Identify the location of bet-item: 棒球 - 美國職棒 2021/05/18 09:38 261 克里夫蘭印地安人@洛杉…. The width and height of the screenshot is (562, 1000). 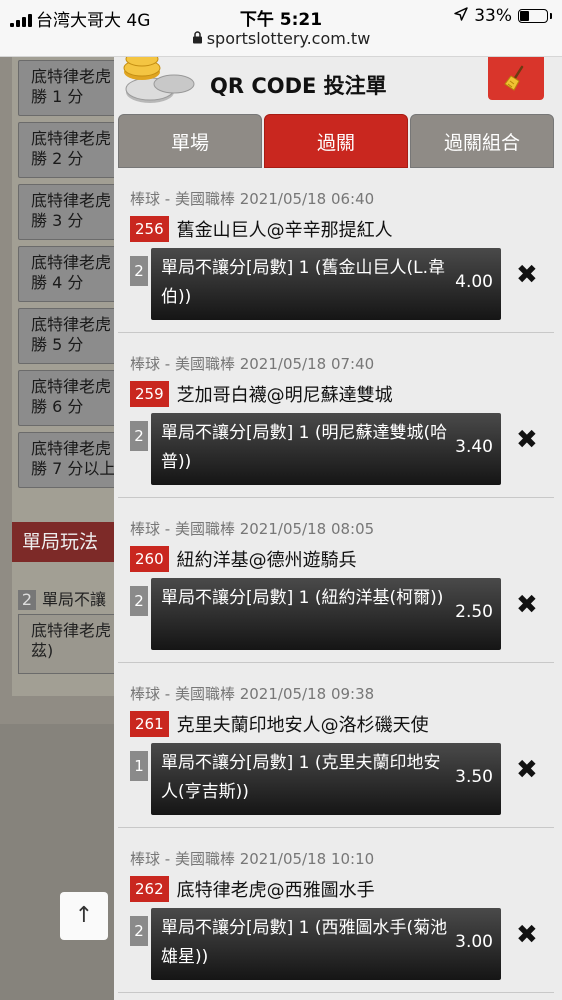
(336, 745).